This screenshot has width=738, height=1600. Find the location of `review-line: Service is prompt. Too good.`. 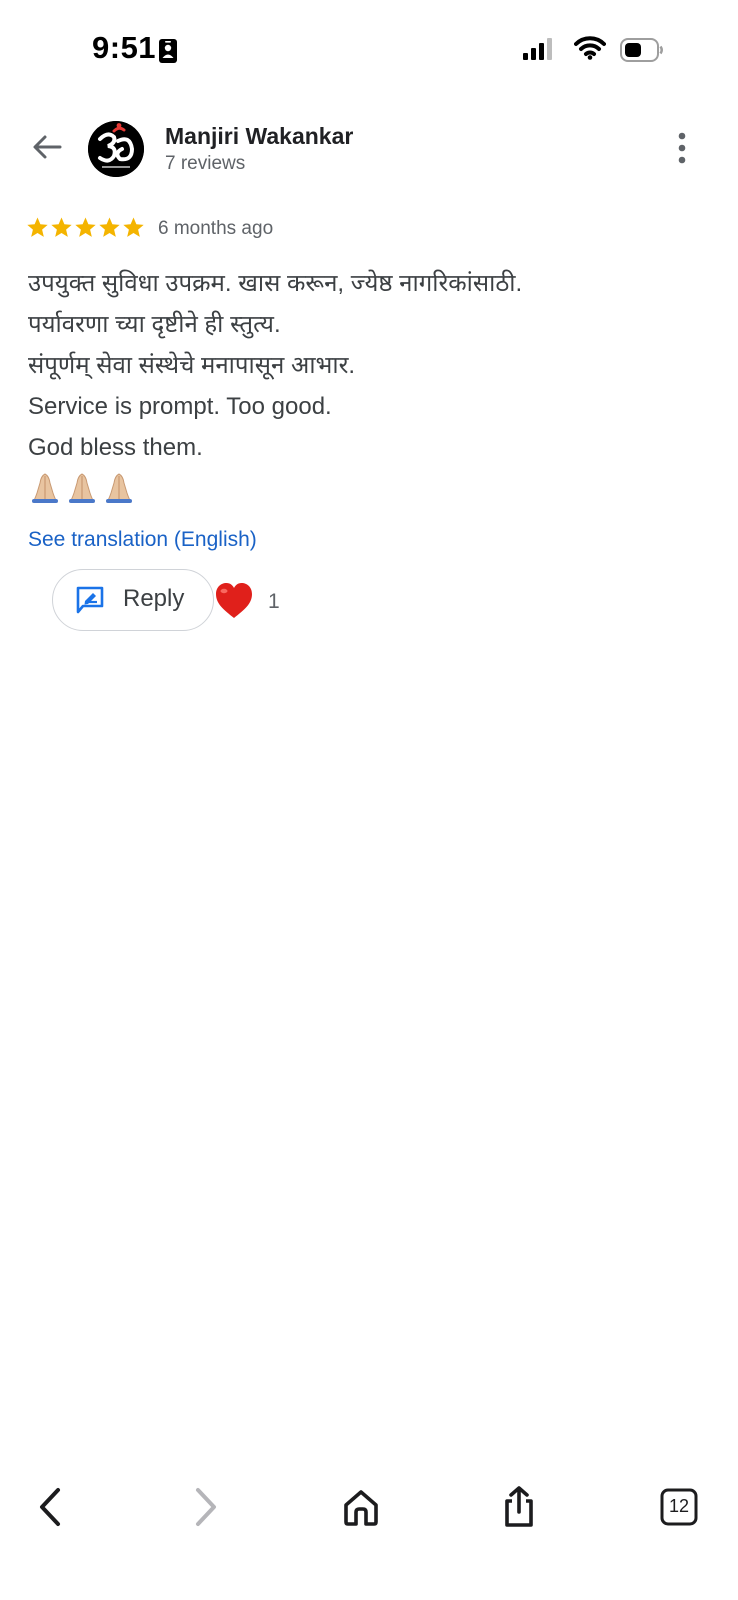

review-line: Service is prompt. Too good. is located at coordinates (180, 406).